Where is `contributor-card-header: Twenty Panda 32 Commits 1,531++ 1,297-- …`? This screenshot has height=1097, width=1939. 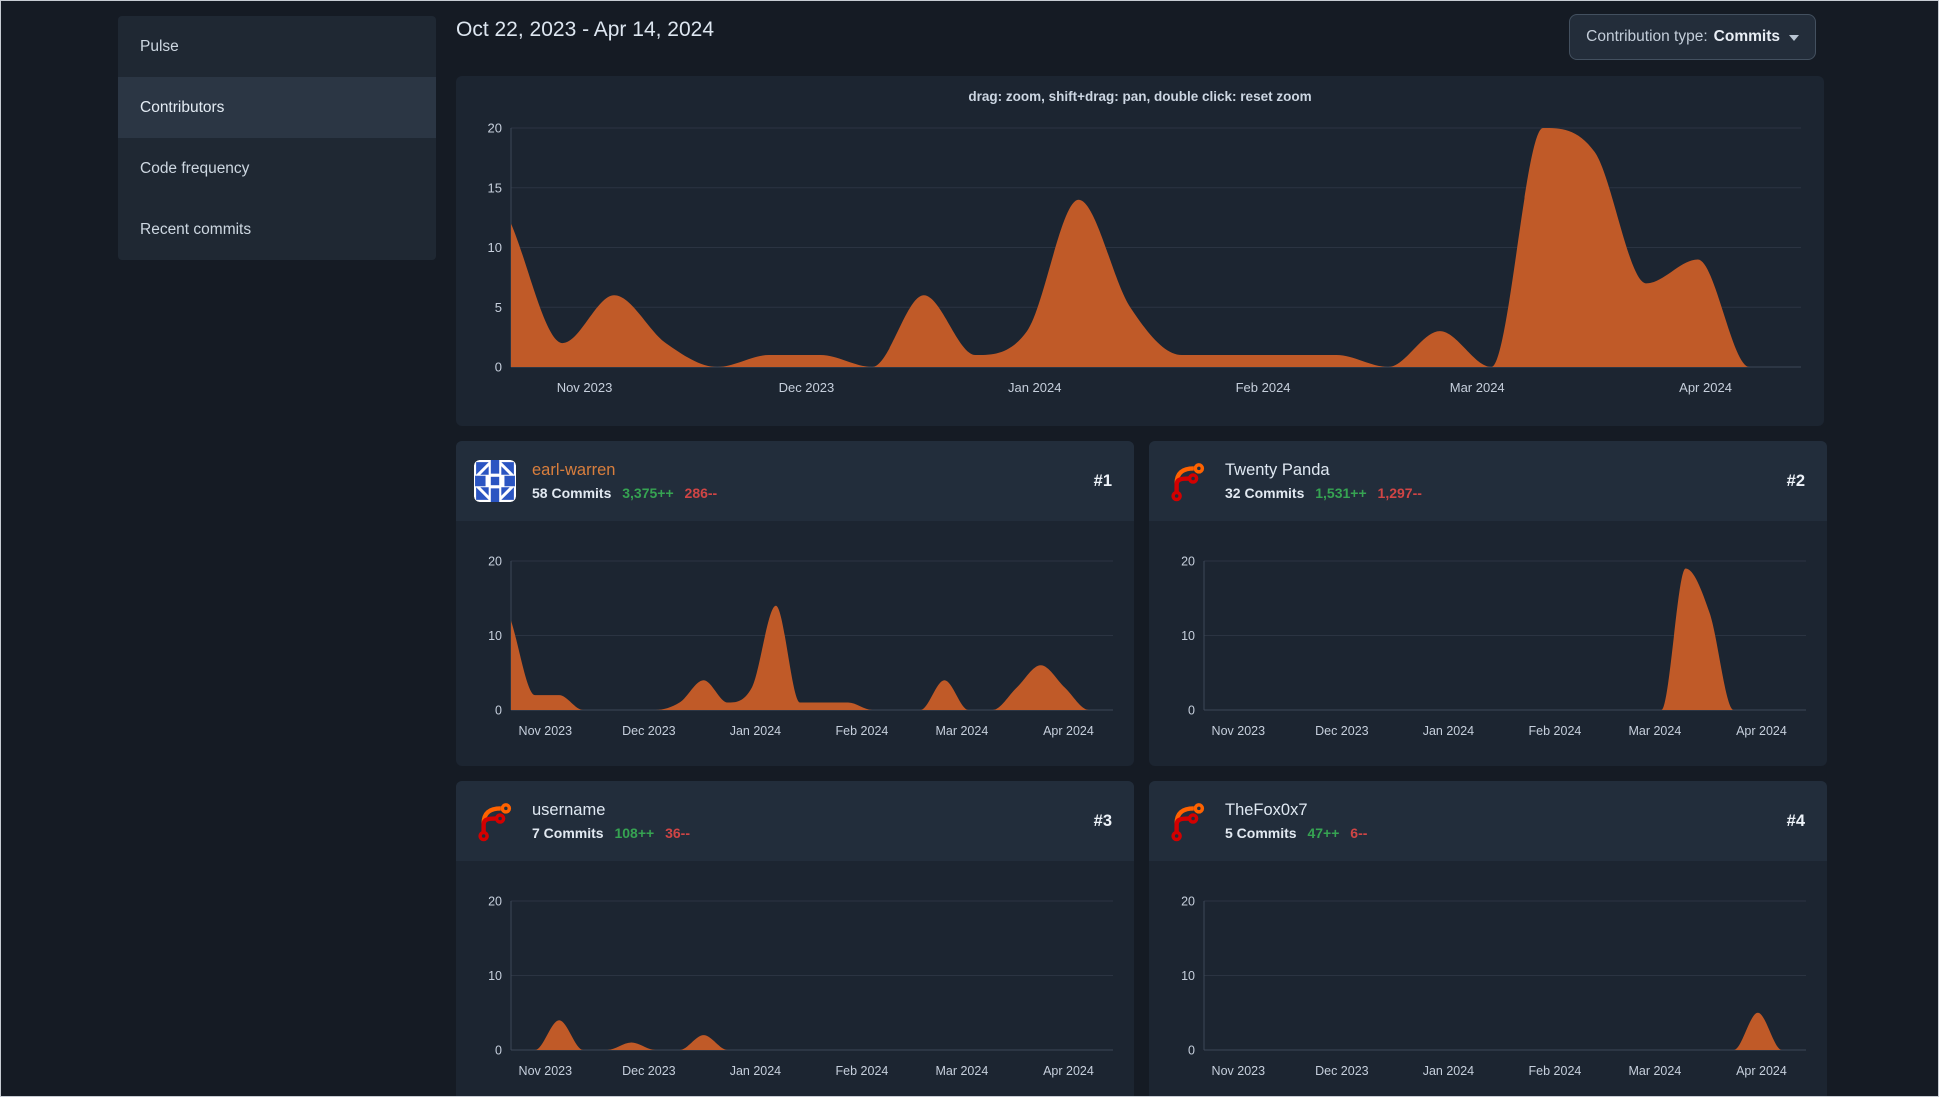
contributor-card-header: Twenty Panda 32 Commits 1,531++ 1,297-- … is located at coordinates (1488, 481).